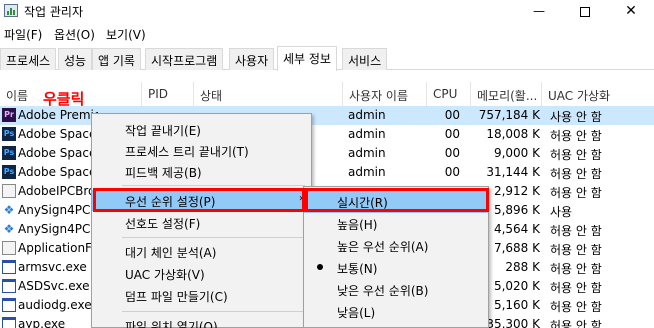 The width and height of the screenshot is (654, 328). I want to click on process-name: ayp.exe, so click(42, 322).